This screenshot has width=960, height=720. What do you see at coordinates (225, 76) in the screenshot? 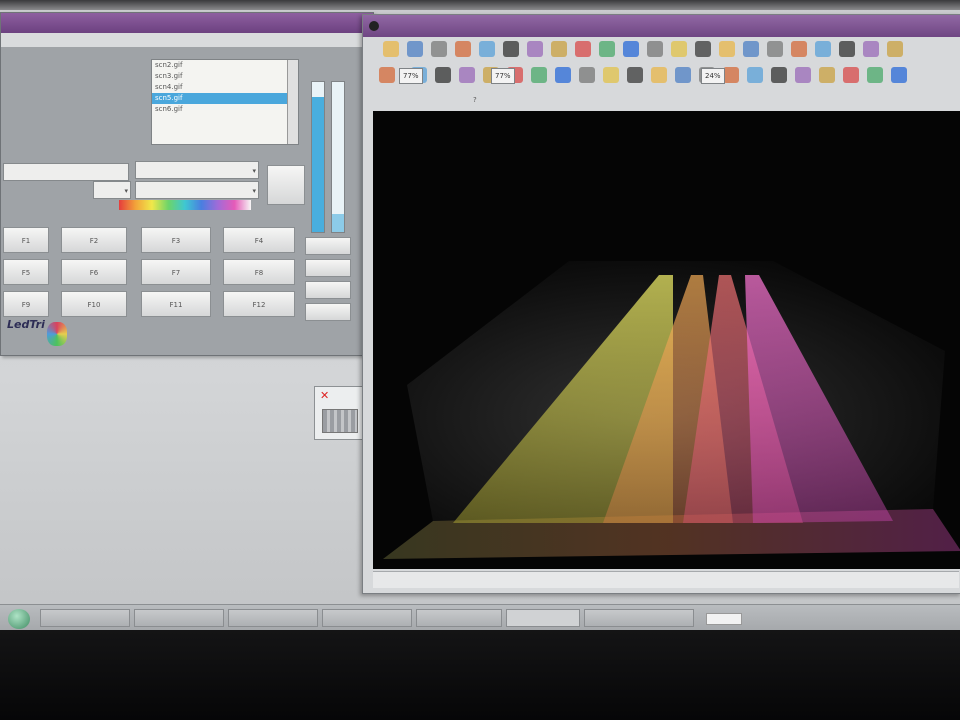
I see `file-list-item: scn3.gif` at bounding box center [225, 76].